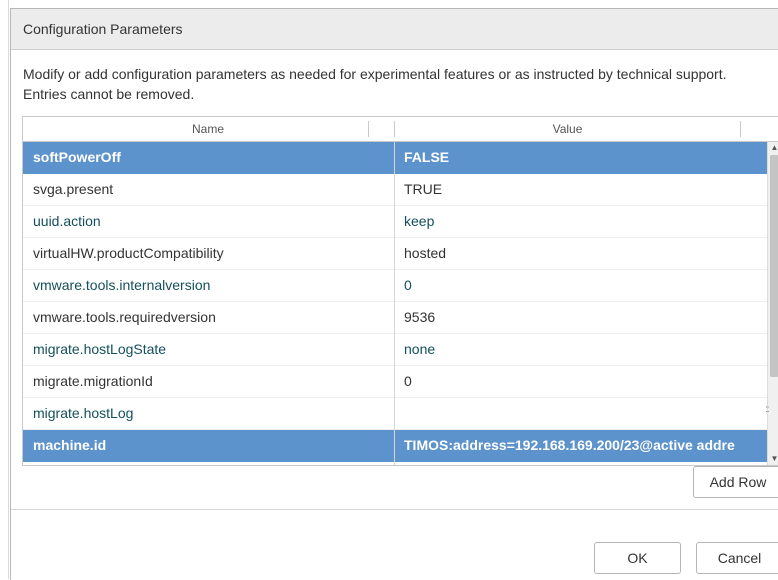 This screenshot has width=778, height=580. Describe the element at coordinates (774, 266) in the screenshot. I see `scrollbar-thumb` at that location.